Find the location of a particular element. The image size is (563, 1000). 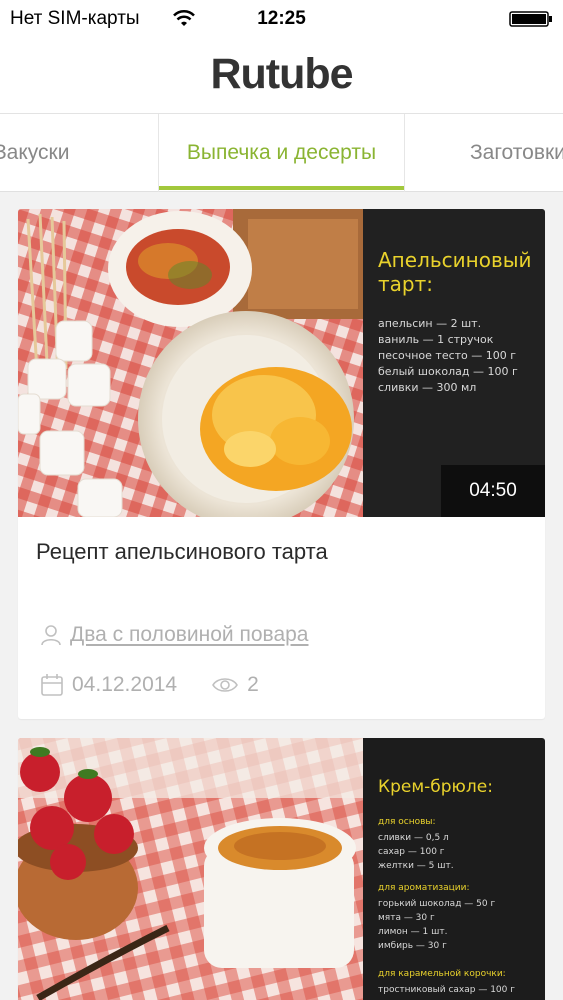

category-tabs: Закуски Выпечка и десерты Заготовки is located at coordinates (281, 153).